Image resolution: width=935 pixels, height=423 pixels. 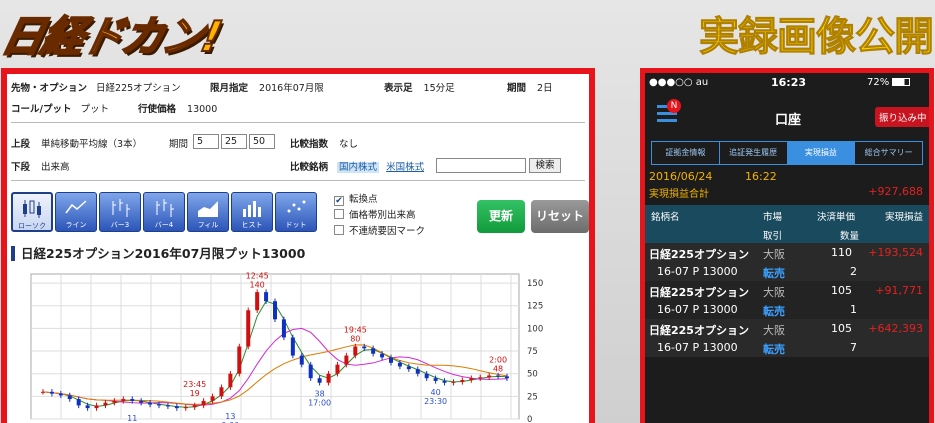 I want to click on chart-annotation: 12:45, so click(x=257, y=275).